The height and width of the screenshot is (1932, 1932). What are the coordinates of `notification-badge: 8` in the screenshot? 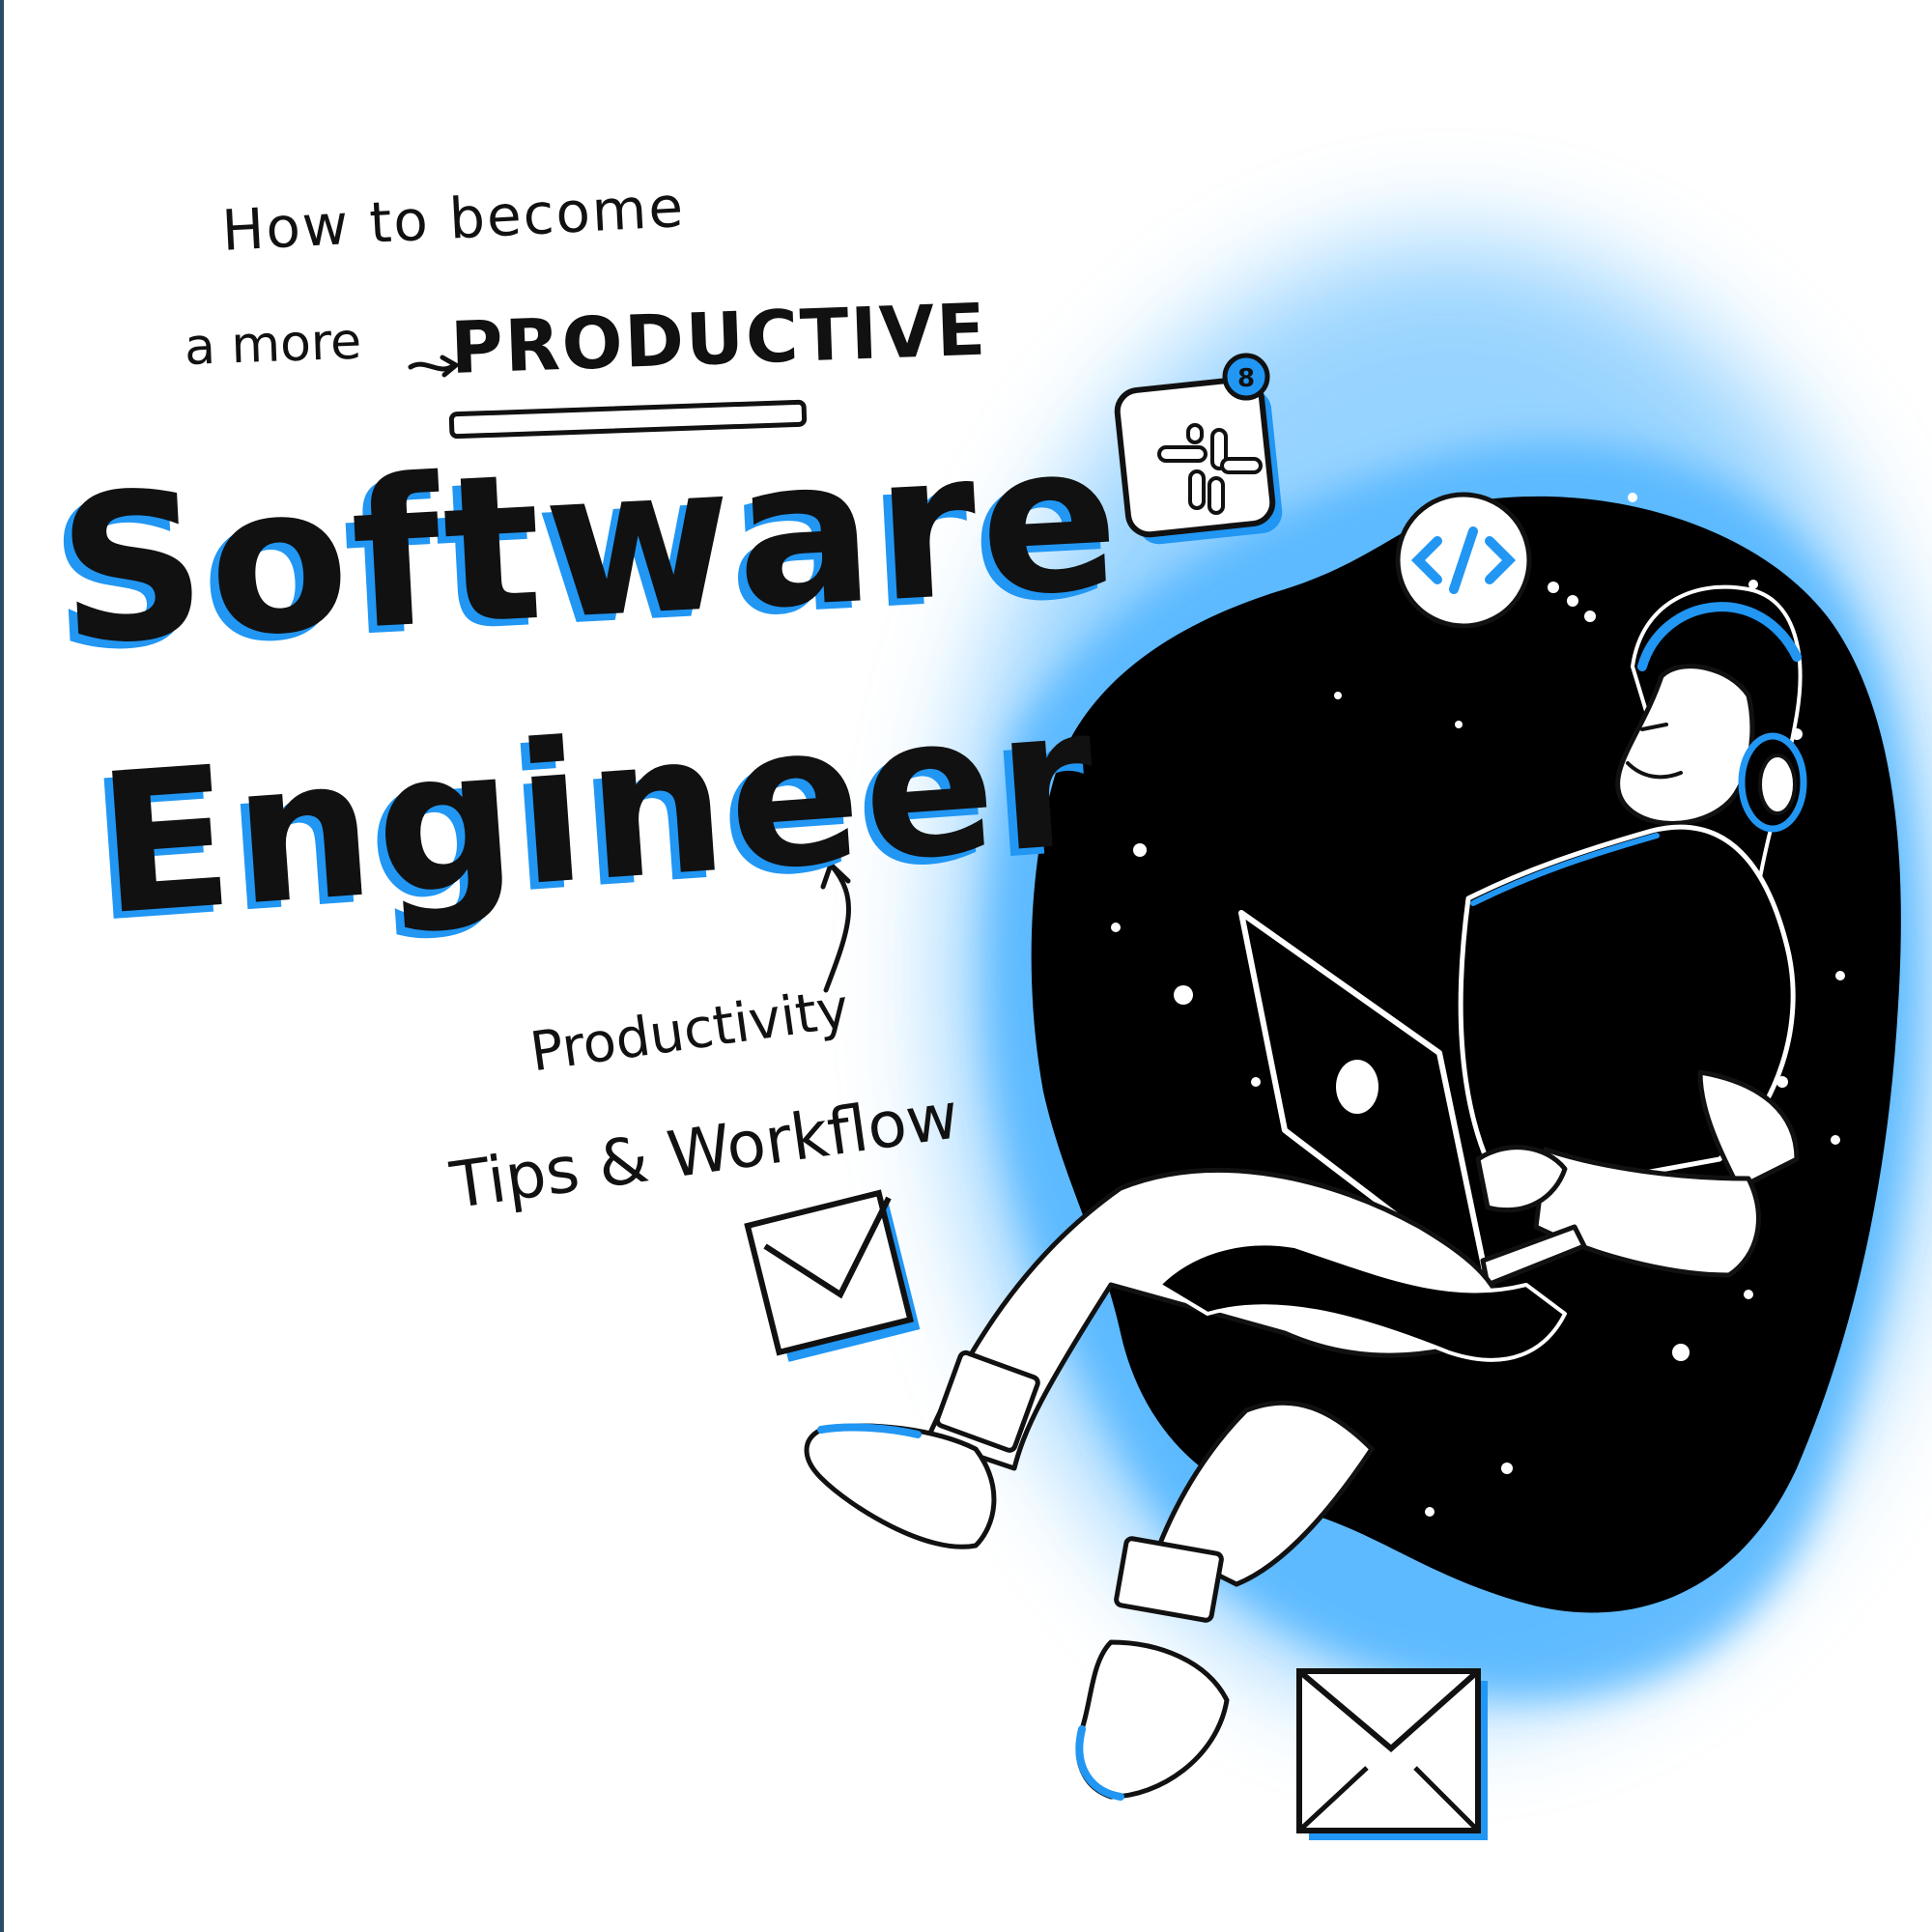 It's located at (1246, 378).